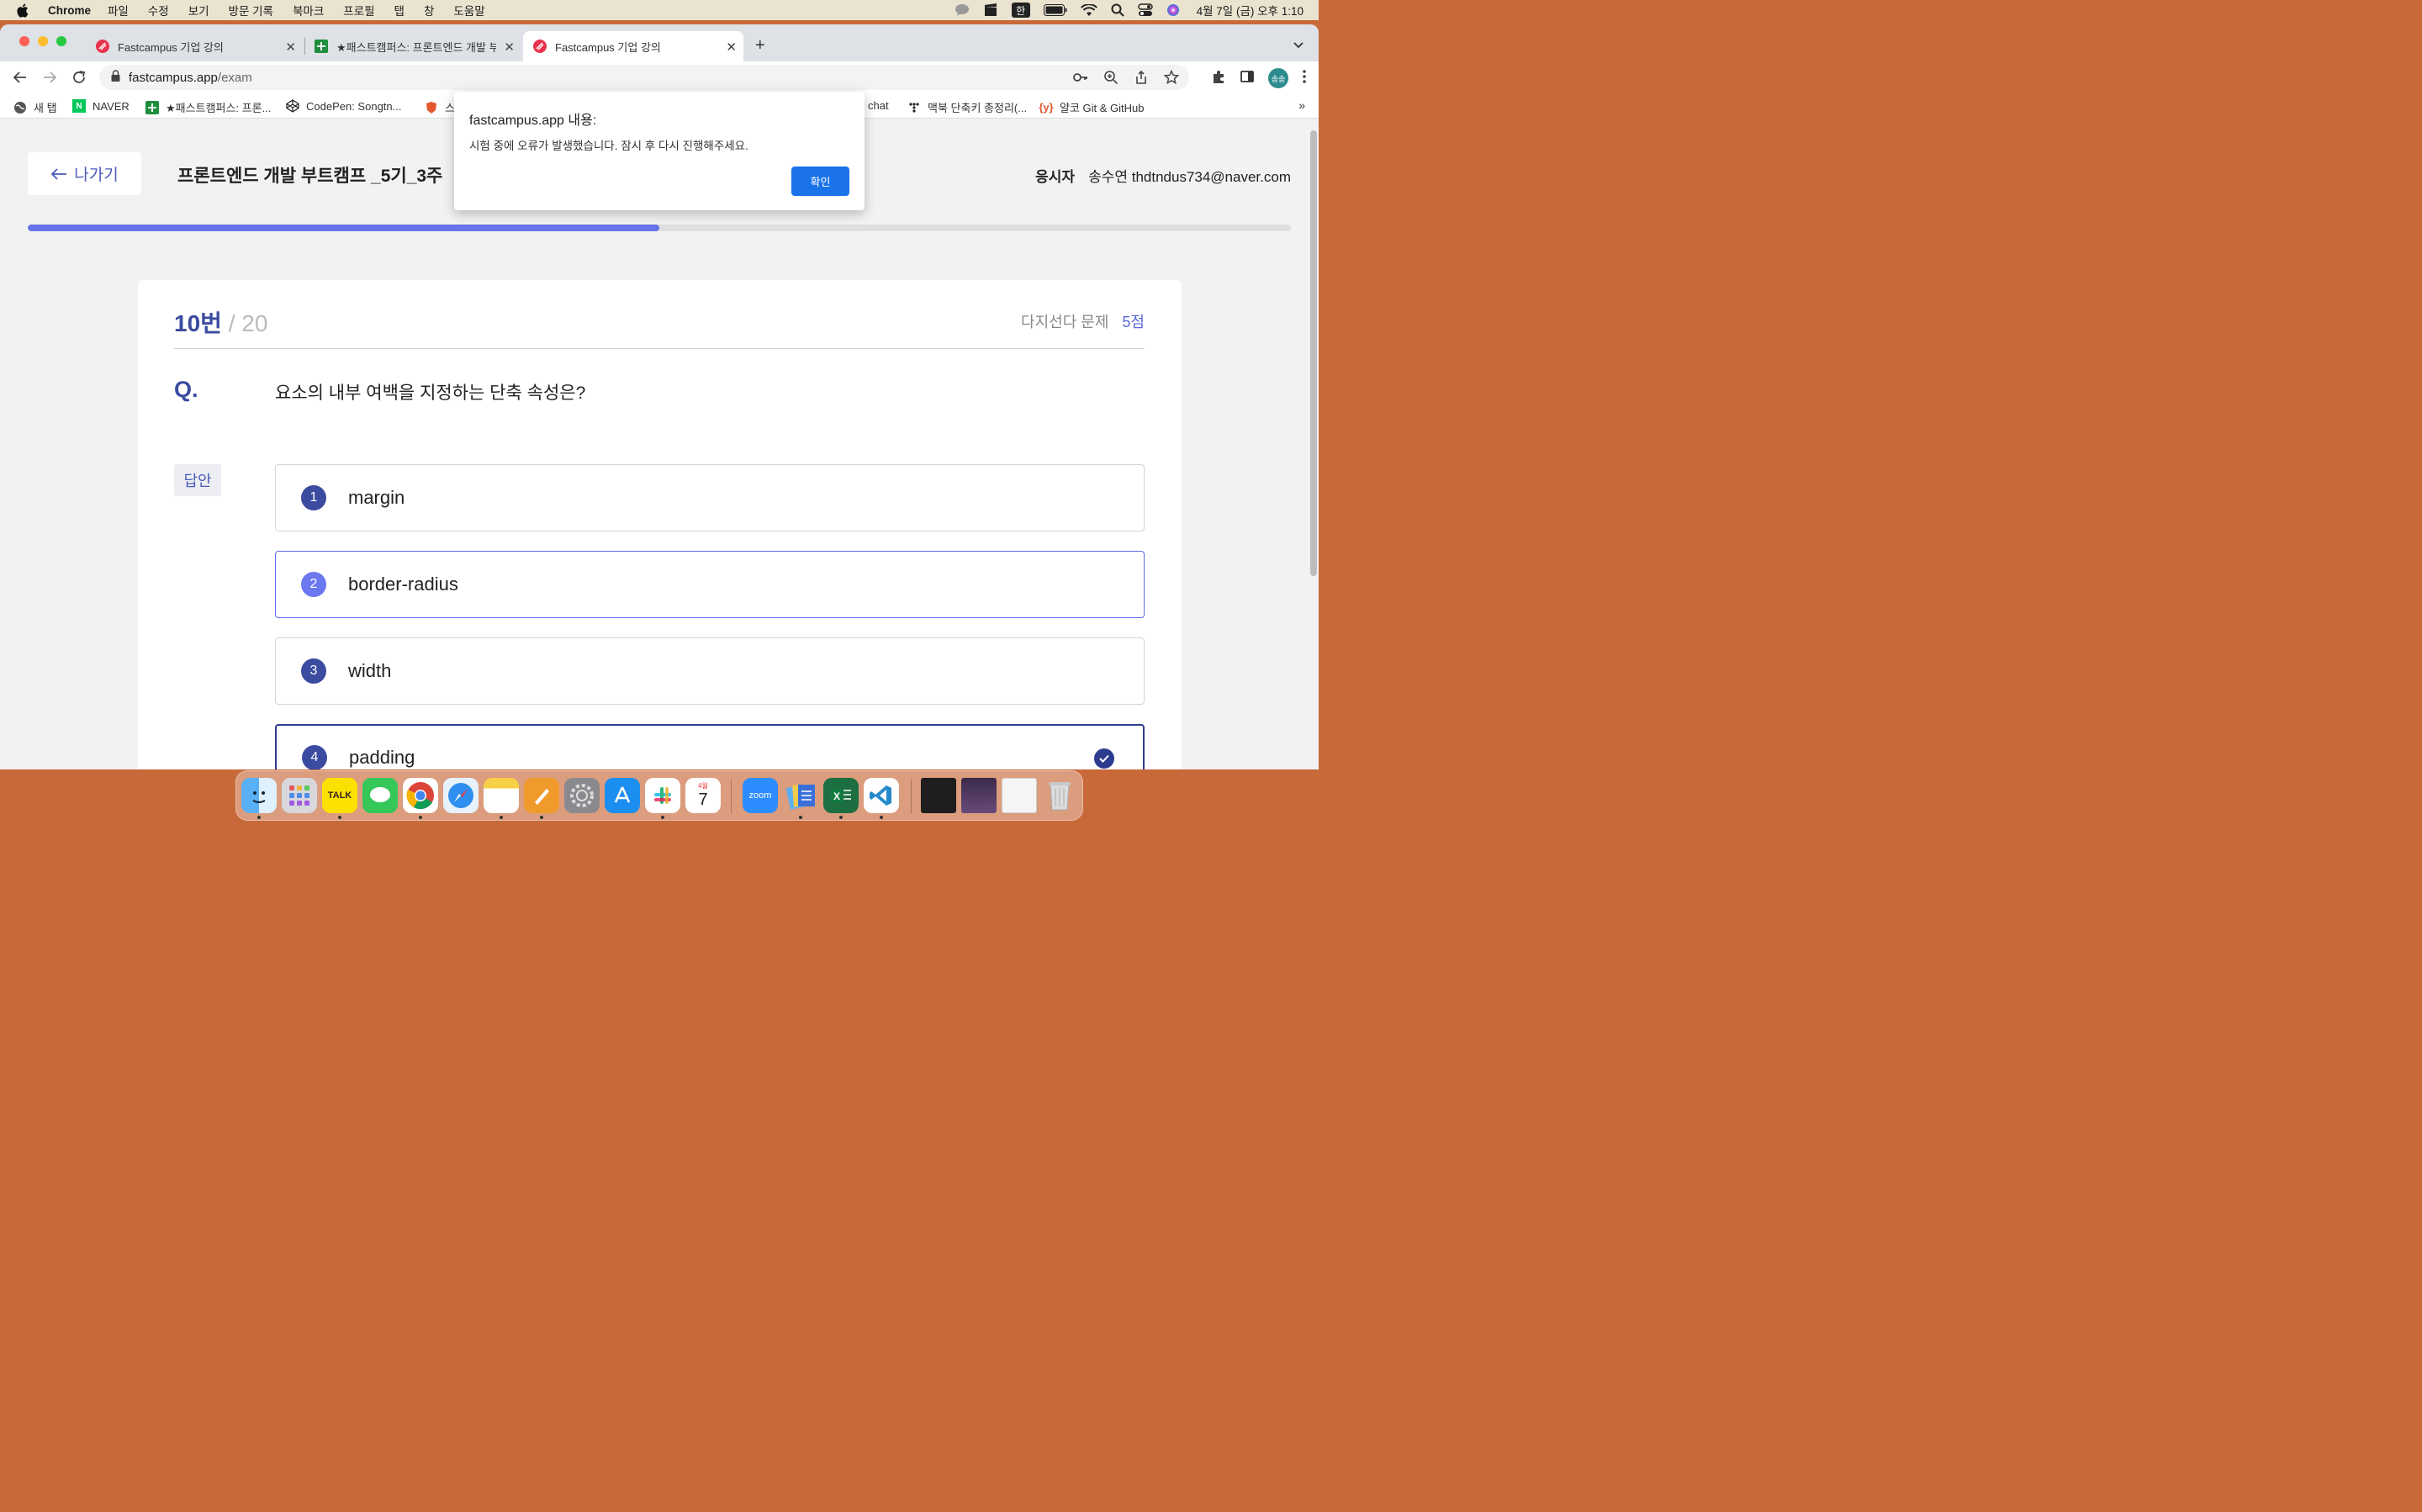  I want to click on calendar-icon: 4월 7, so click(703, 795).